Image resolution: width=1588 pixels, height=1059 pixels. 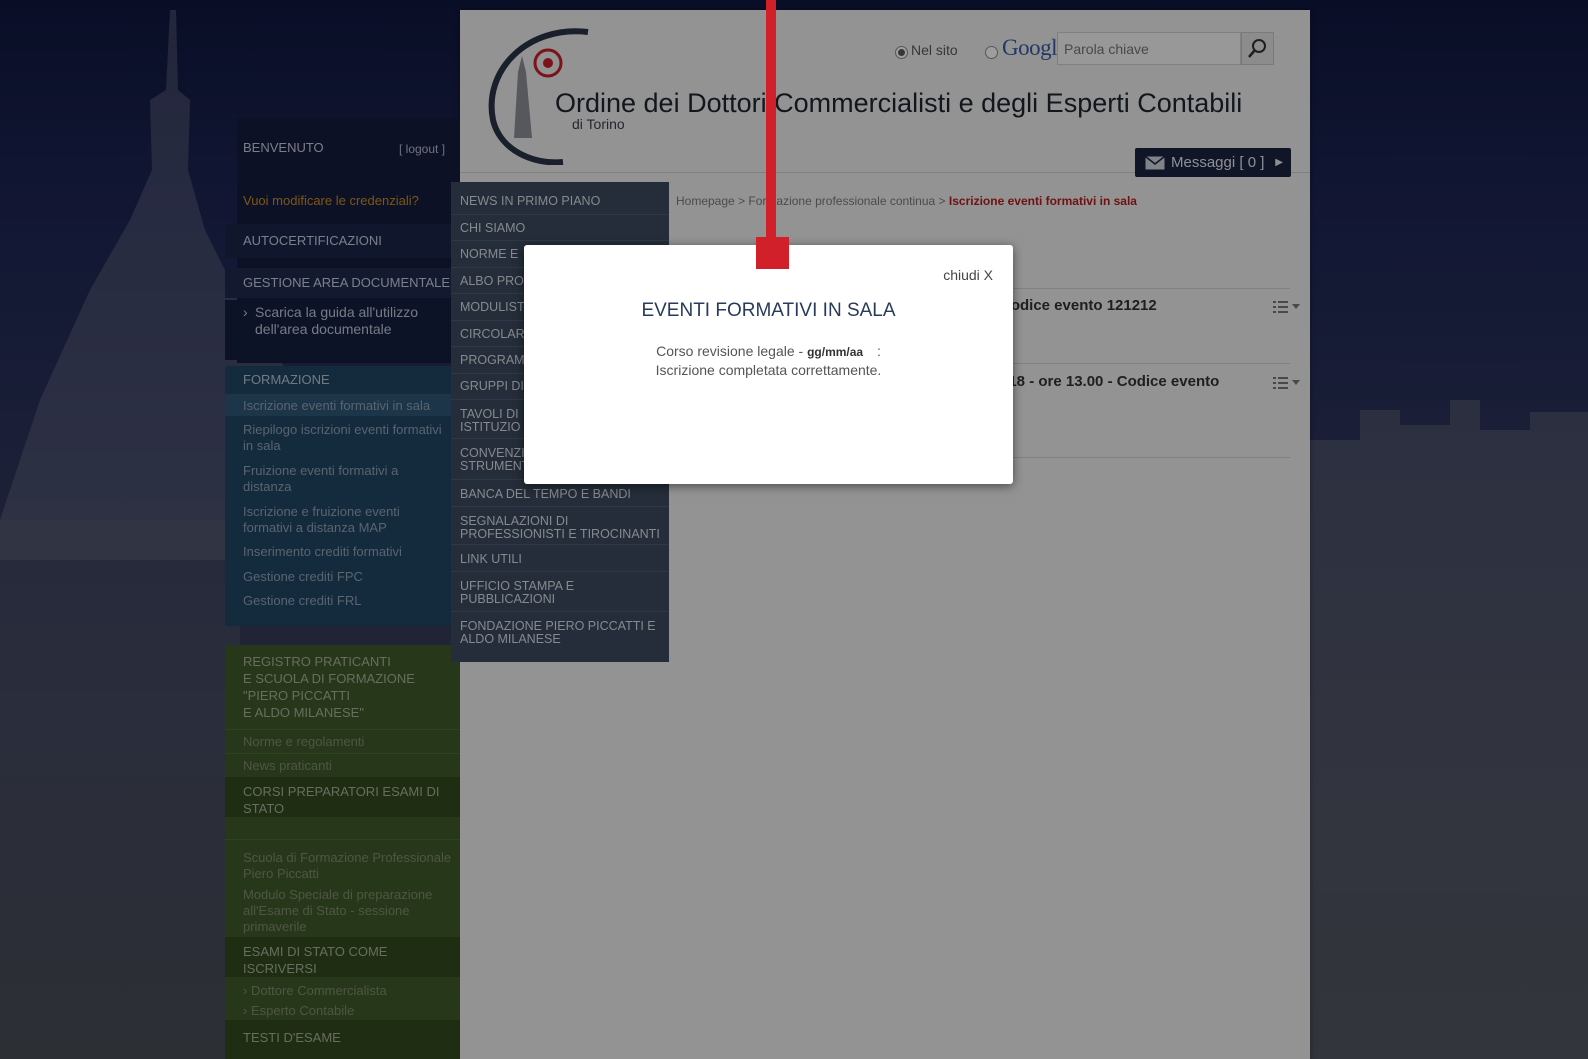 What do you see at coordinates (835, 352) in the screenshot?
I see `course-date: gg/mm/aa` at bounding box center [835, 352].